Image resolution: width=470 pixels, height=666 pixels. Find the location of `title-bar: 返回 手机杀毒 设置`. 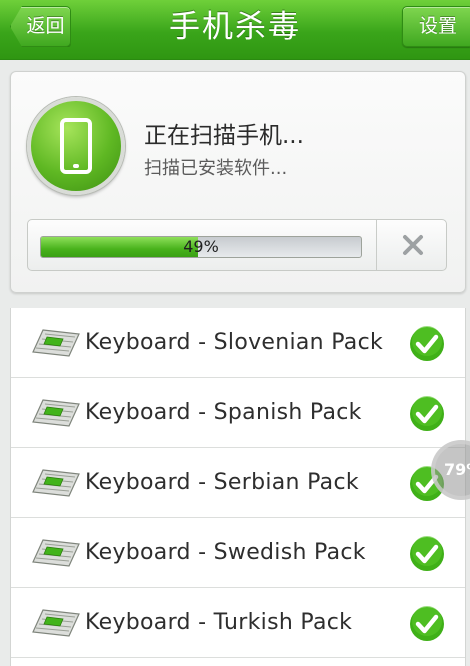

title-bar: 返回 手机杀毒 设置 is located at coordinates (235, 30).